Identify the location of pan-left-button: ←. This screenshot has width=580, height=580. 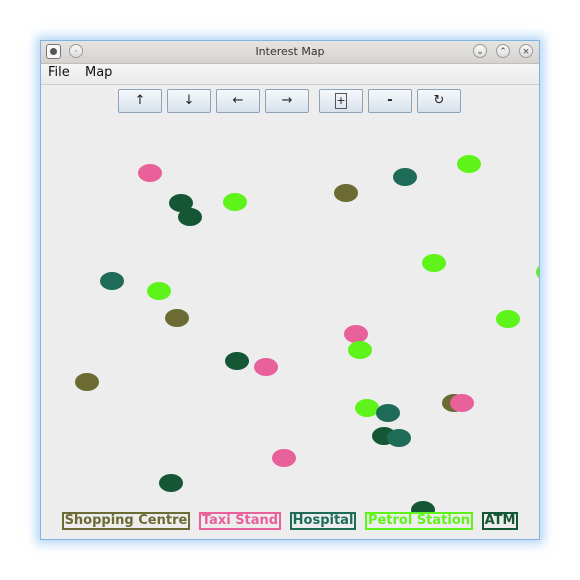
(238, 101).